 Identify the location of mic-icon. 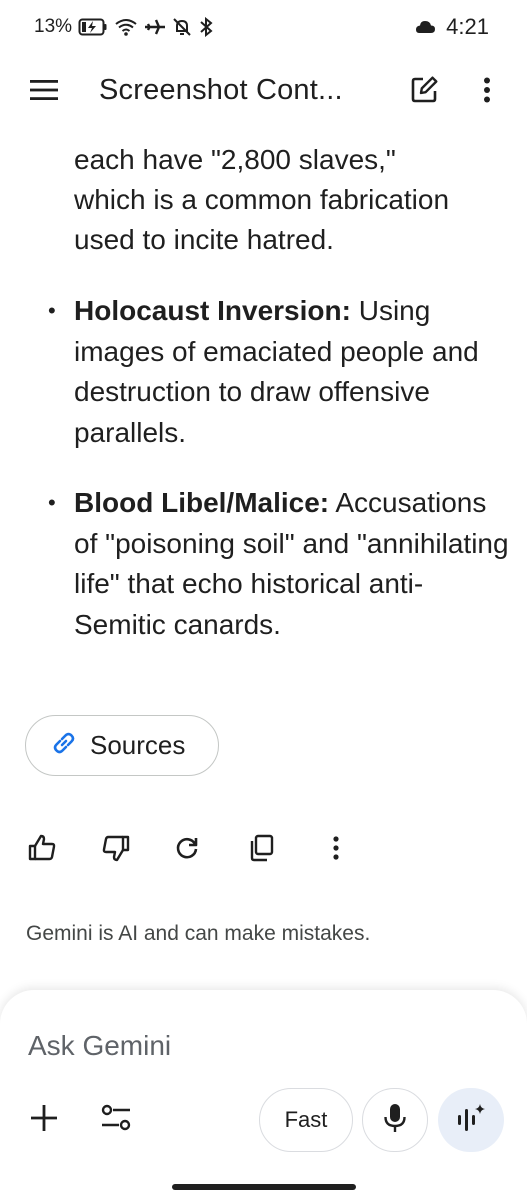
(395, 1120).